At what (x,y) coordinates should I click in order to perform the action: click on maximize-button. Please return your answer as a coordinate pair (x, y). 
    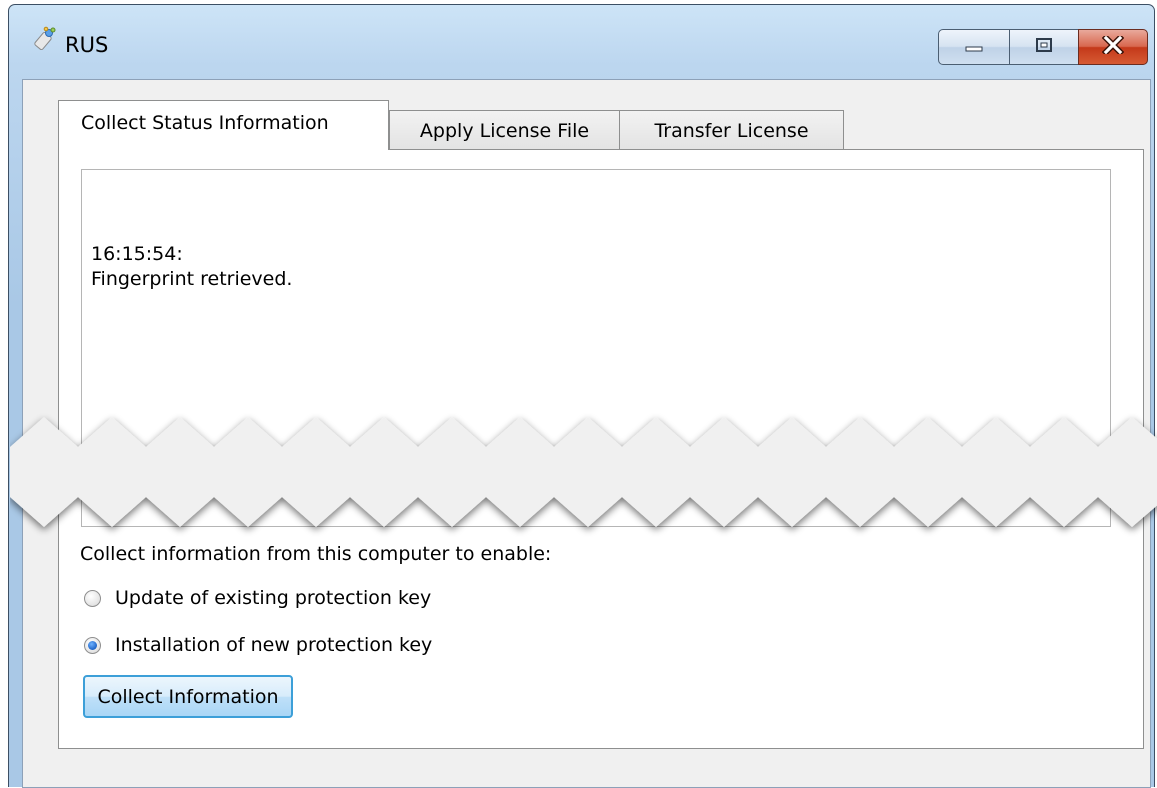
    Looking at the image, I should click on (1044, 47).